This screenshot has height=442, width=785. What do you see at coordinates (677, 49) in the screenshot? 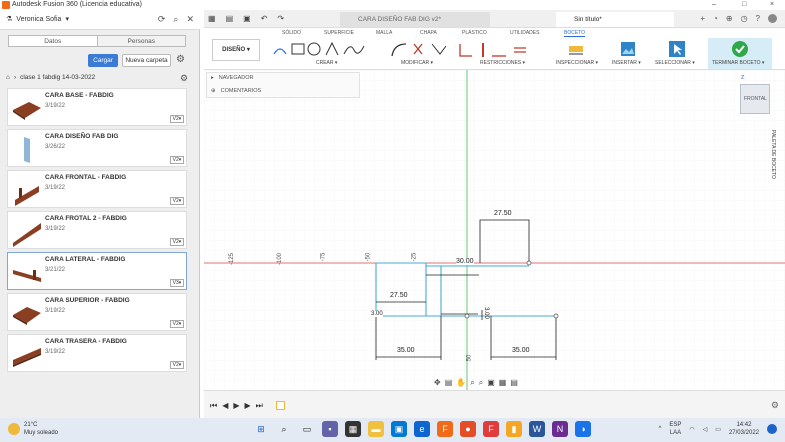
I see `select-cursor-icon` at bounding box center [677, 49].